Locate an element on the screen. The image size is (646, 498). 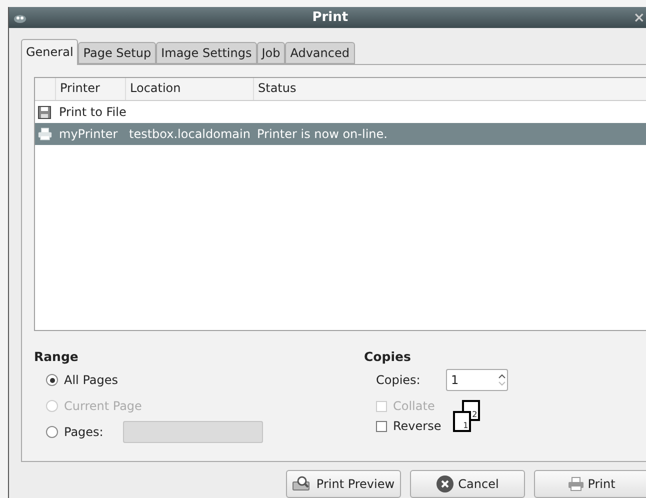
window-title: Print is located at coordinates (330, 17).